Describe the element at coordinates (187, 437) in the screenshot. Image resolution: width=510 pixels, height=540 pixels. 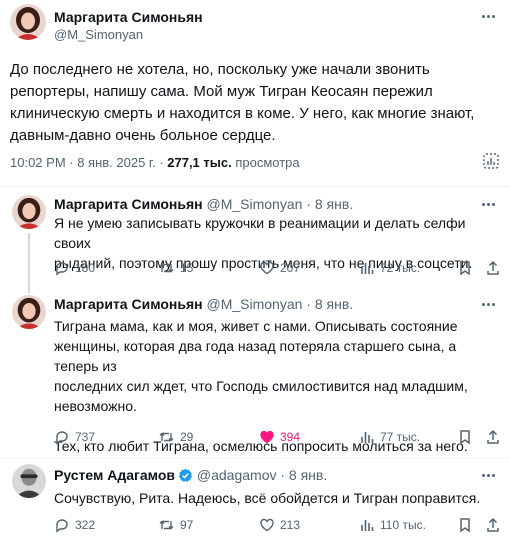
I see `retweet-count: 29` at that location.